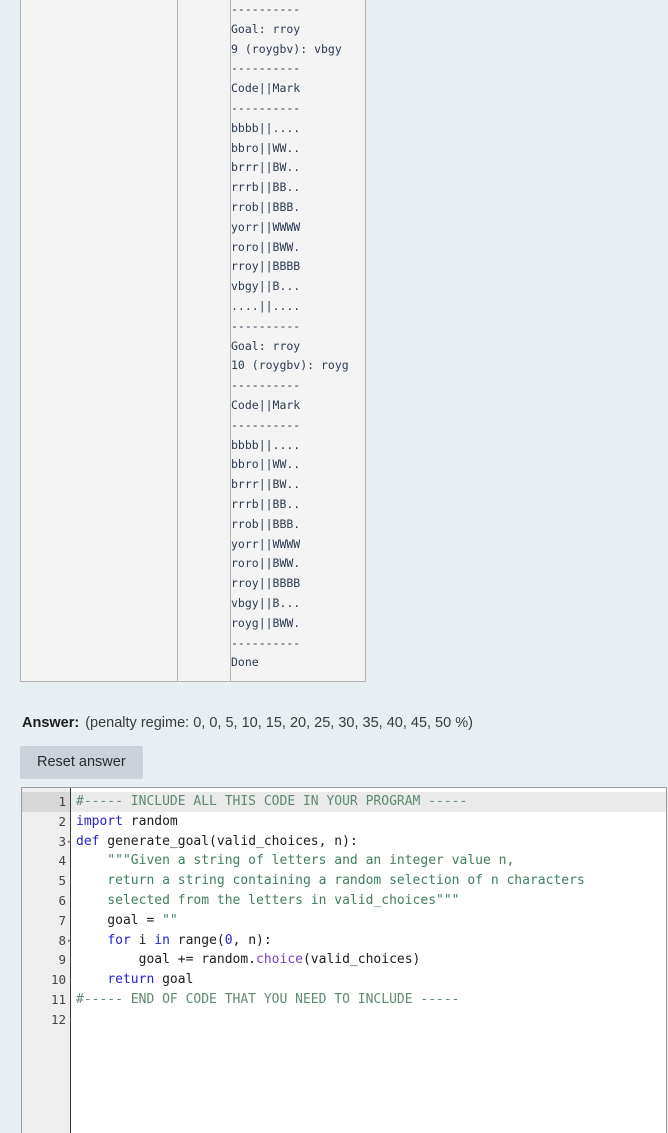  Describe the element at coordinates (142, 940) in the screenshot. I see `code-token: i` at that location.